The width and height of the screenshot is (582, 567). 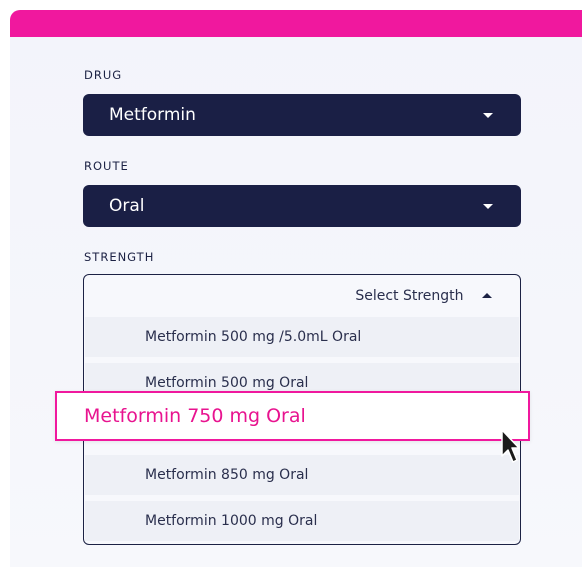 I want to click on header-accent-bar, so click(x=296, y=23).